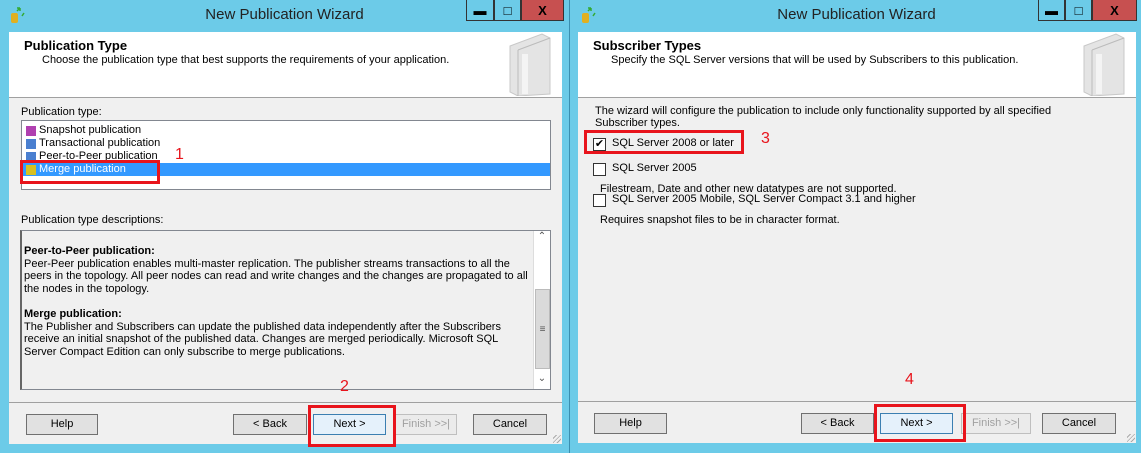 This screenshot has height=453, width=1141. What do you see at coordinates (61, 112) in the screenshot?
I see `publication-type-label: Publication type:` at bounding box center [61, 112].